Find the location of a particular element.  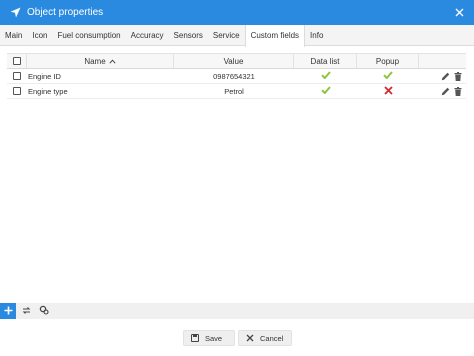

settings-button is located at coordinates (44, 311).